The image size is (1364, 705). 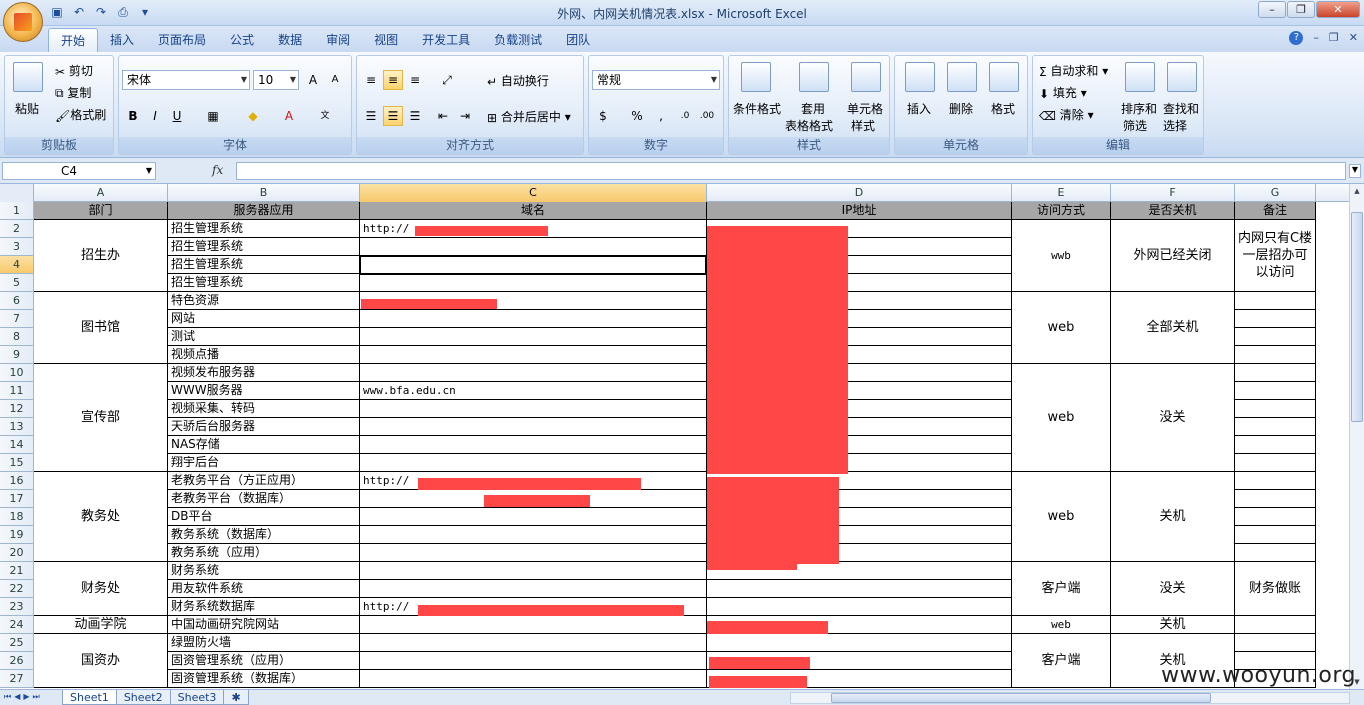 I want to click on row-header-10: 10, so click(x=17, y=373).